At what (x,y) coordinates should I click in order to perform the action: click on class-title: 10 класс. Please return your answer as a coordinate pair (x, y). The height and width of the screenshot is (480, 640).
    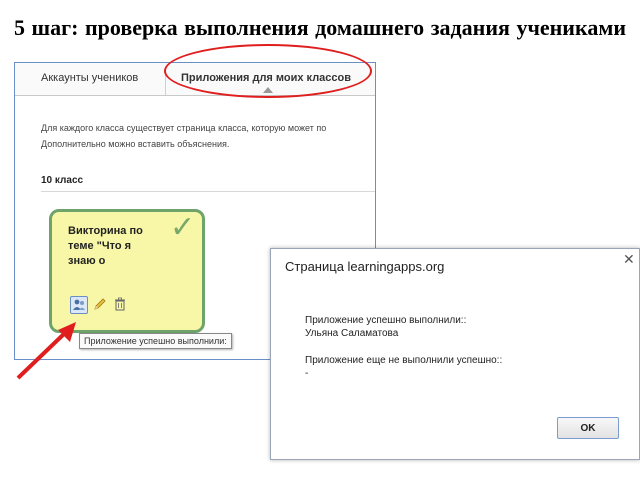
    Looking at the image, I should click on (62, 180).